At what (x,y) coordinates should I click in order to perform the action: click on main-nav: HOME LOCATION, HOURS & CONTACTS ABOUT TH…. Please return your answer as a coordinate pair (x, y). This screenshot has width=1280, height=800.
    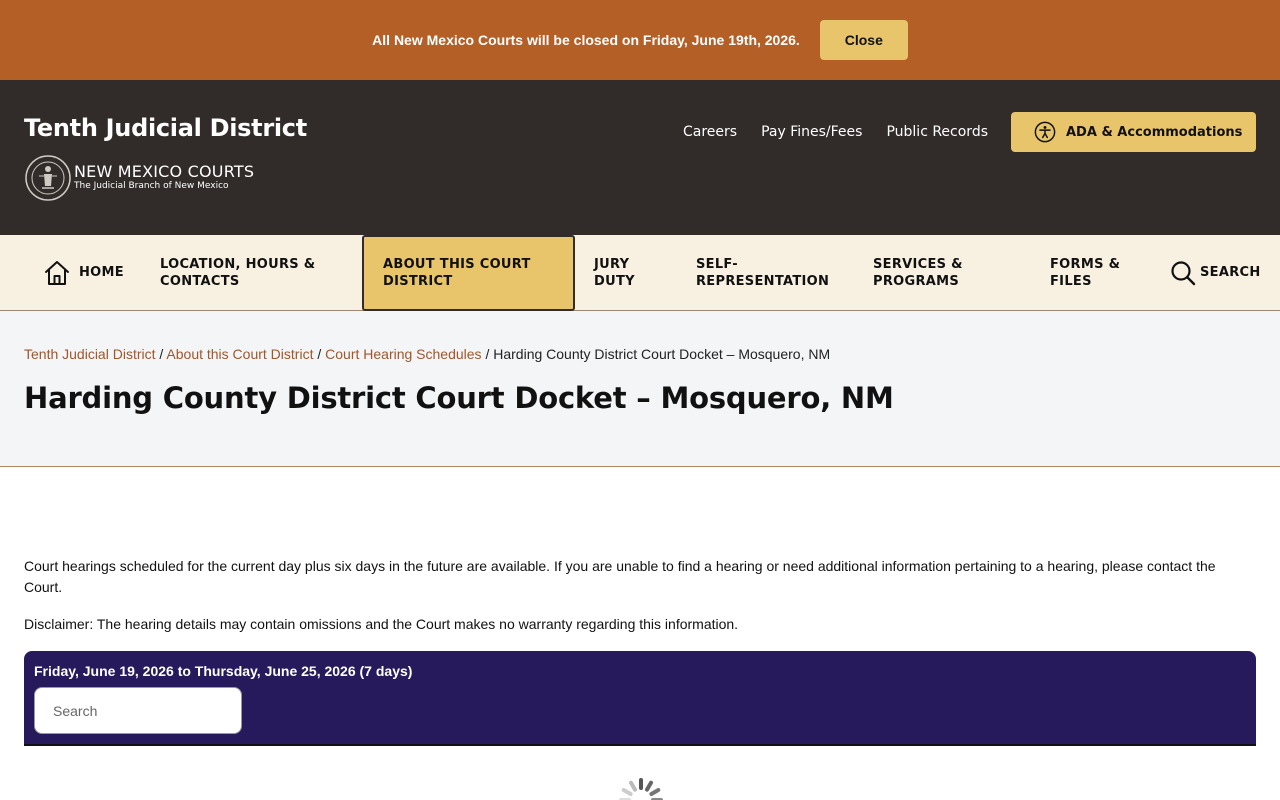
    Looking at the image, I should click on (640, 273).